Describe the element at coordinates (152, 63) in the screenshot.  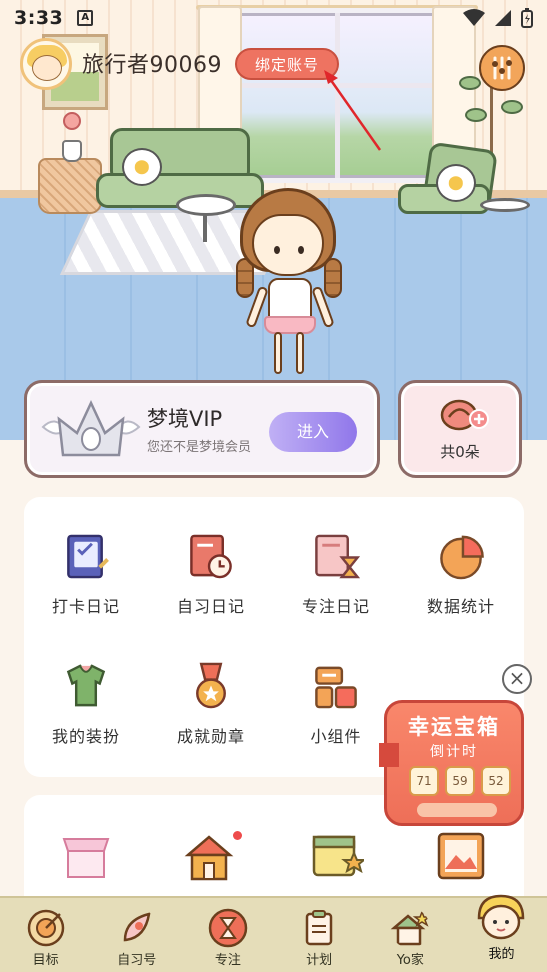
I see `username: 旅行者90069` at that location.